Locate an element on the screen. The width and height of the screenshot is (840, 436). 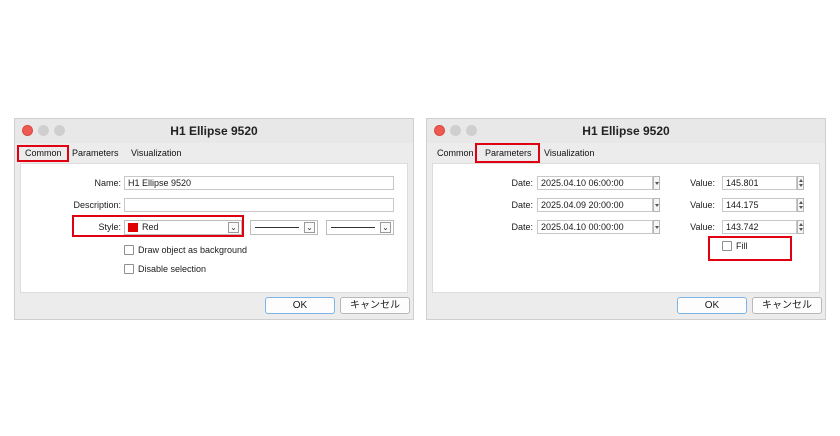
line-width-sample is located at coordinates (353, 227).